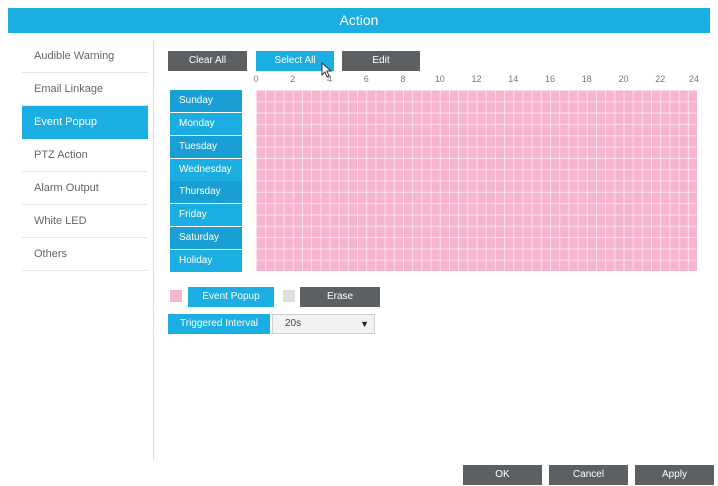 The width and height of the screenshot is (718, 486). What do you see at coordinates (623, 79) in the screenshot?
I see `hour-label: 20` at bounding box center [623, 79].